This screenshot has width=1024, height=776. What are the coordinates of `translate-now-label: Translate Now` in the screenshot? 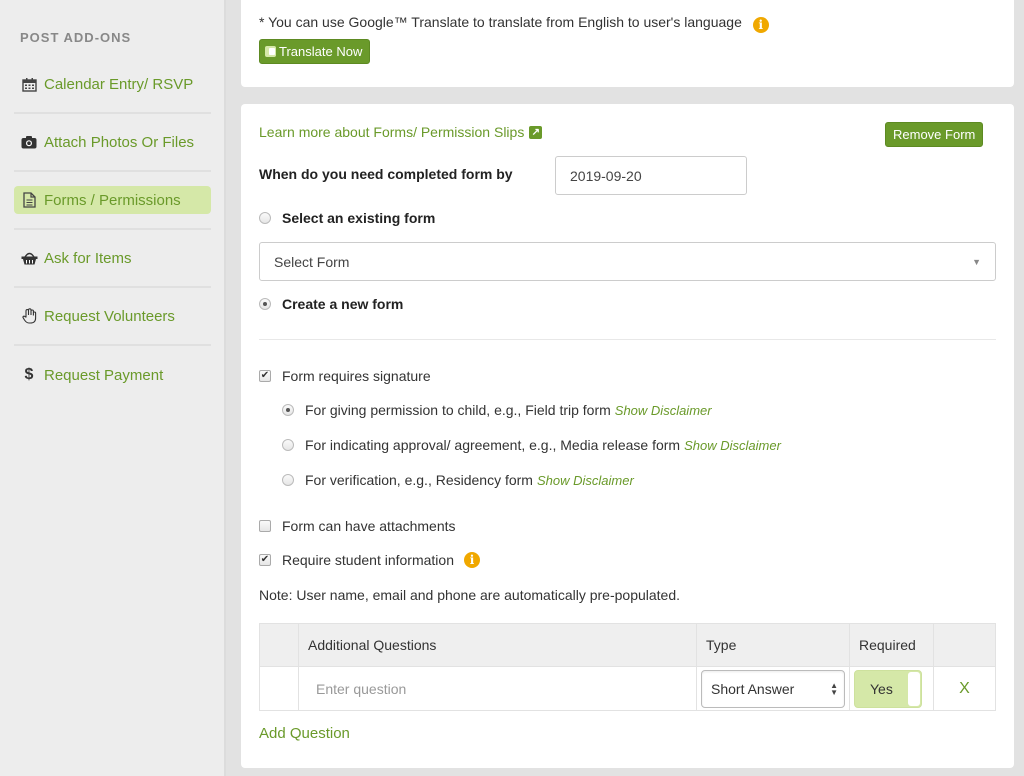 It's located at (321, 51).